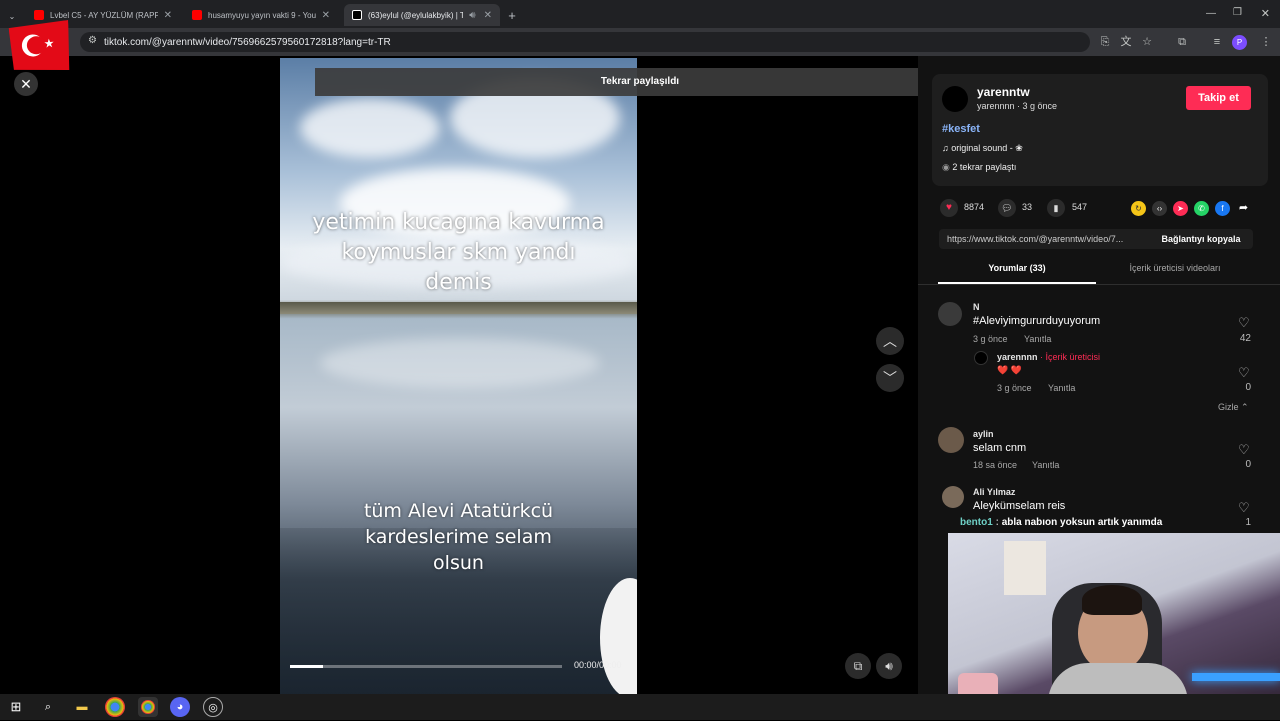  What do you see at coordinates (858, 666) in the screenshot?
I see `pip-icon: ⧉` at bounding box center [858, 666].